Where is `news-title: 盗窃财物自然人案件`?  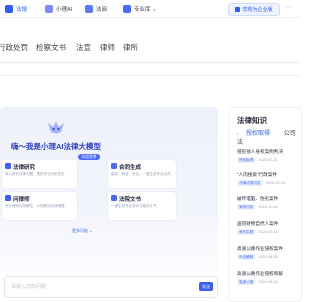 news-title: 盗窃财物自然人案件 is located at coordinates (258, 223).